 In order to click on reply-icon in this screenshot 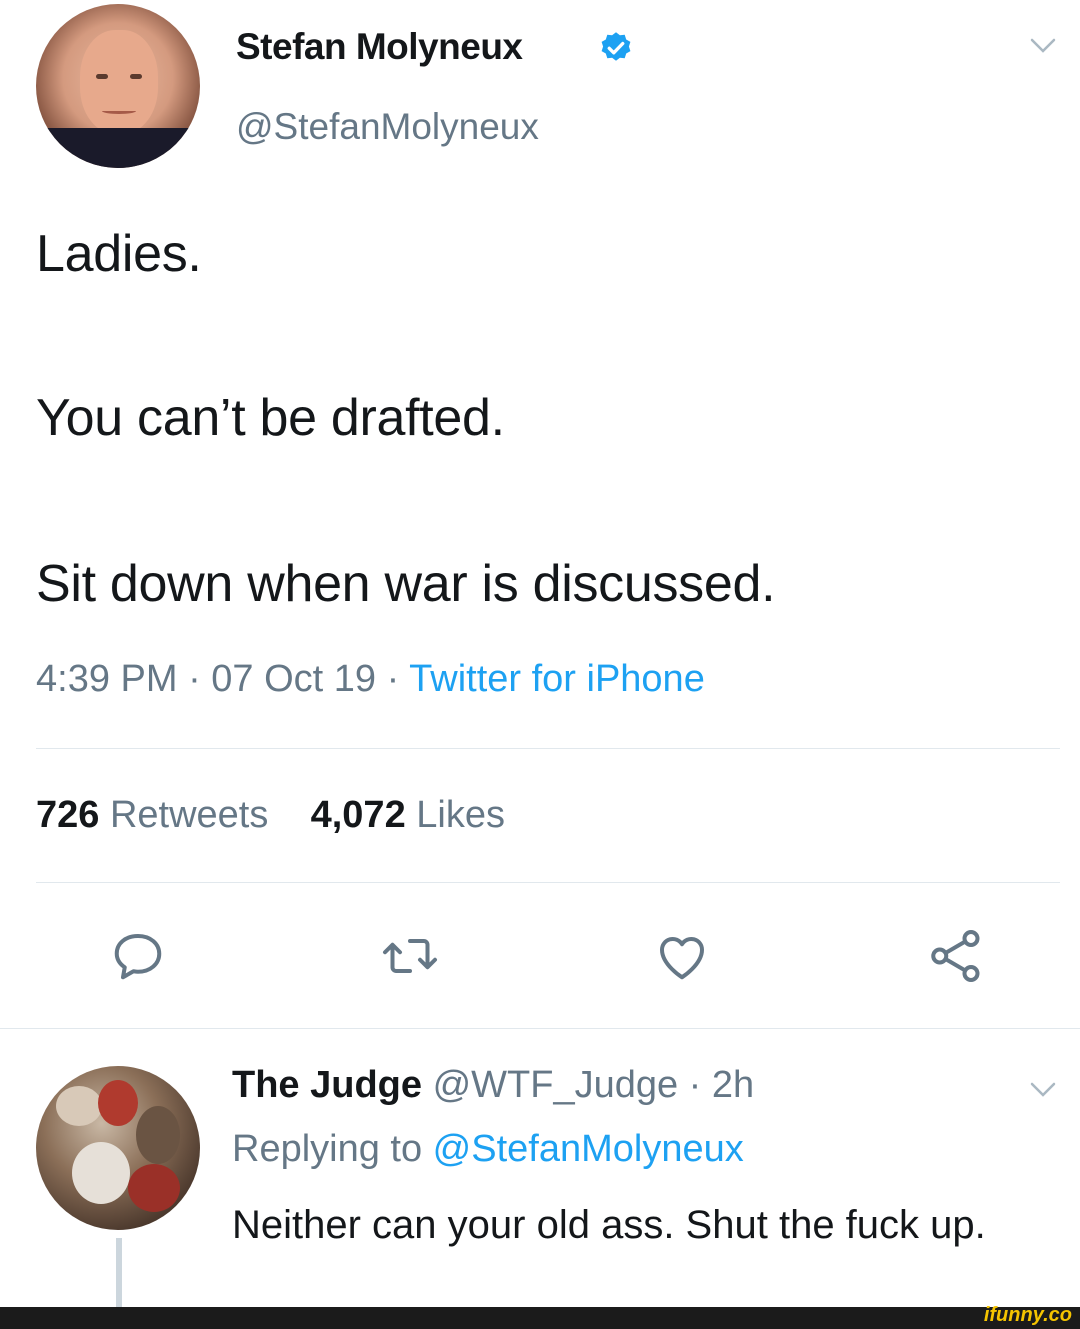, I will do `click(138, 956)`.